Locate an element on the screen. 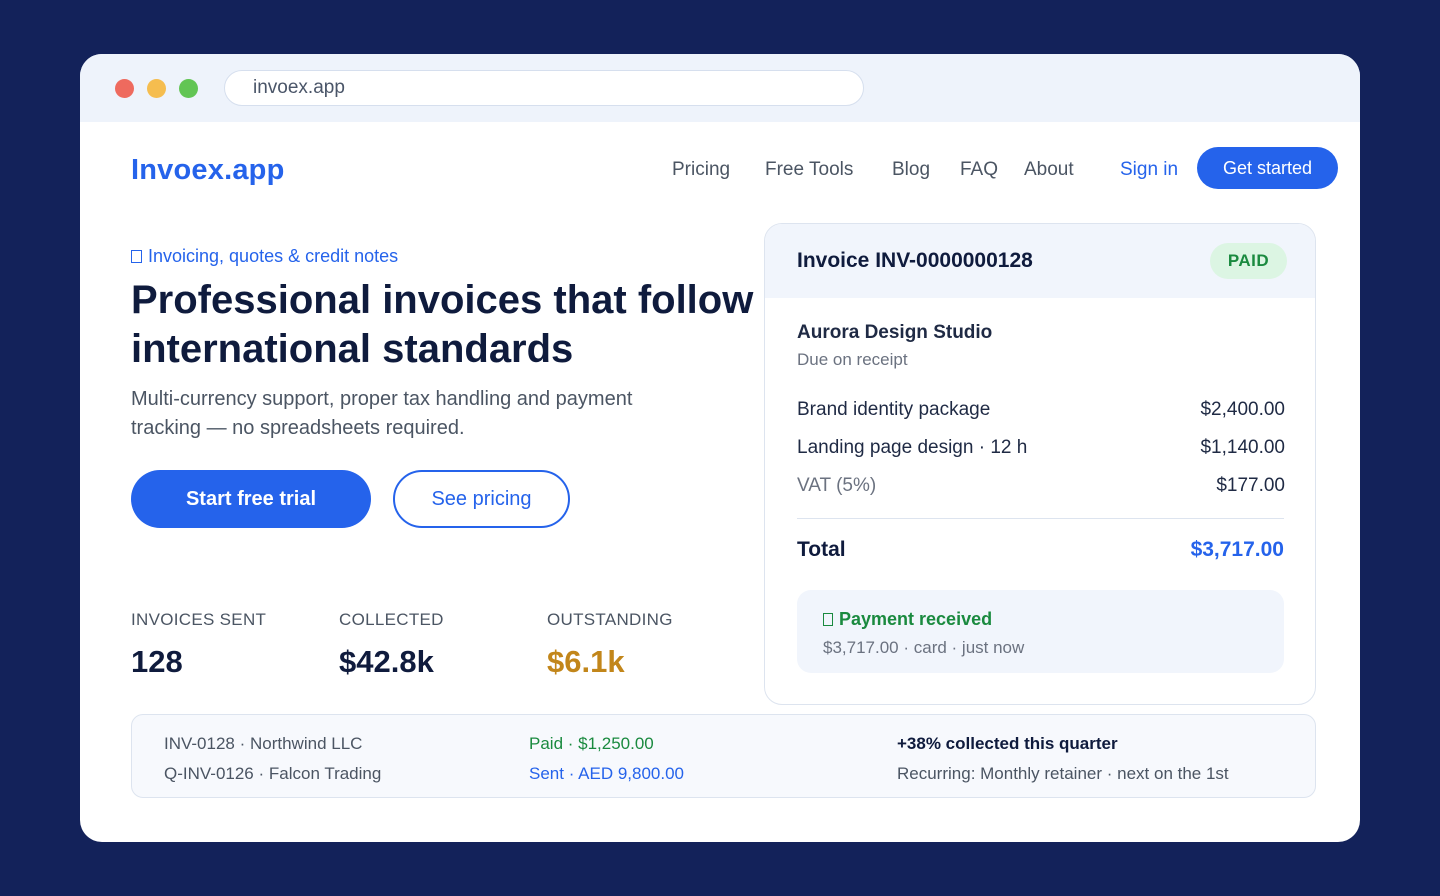 This screenshot has width=1440, height=896. maximize-window-button is located at coordinates (188, 88).